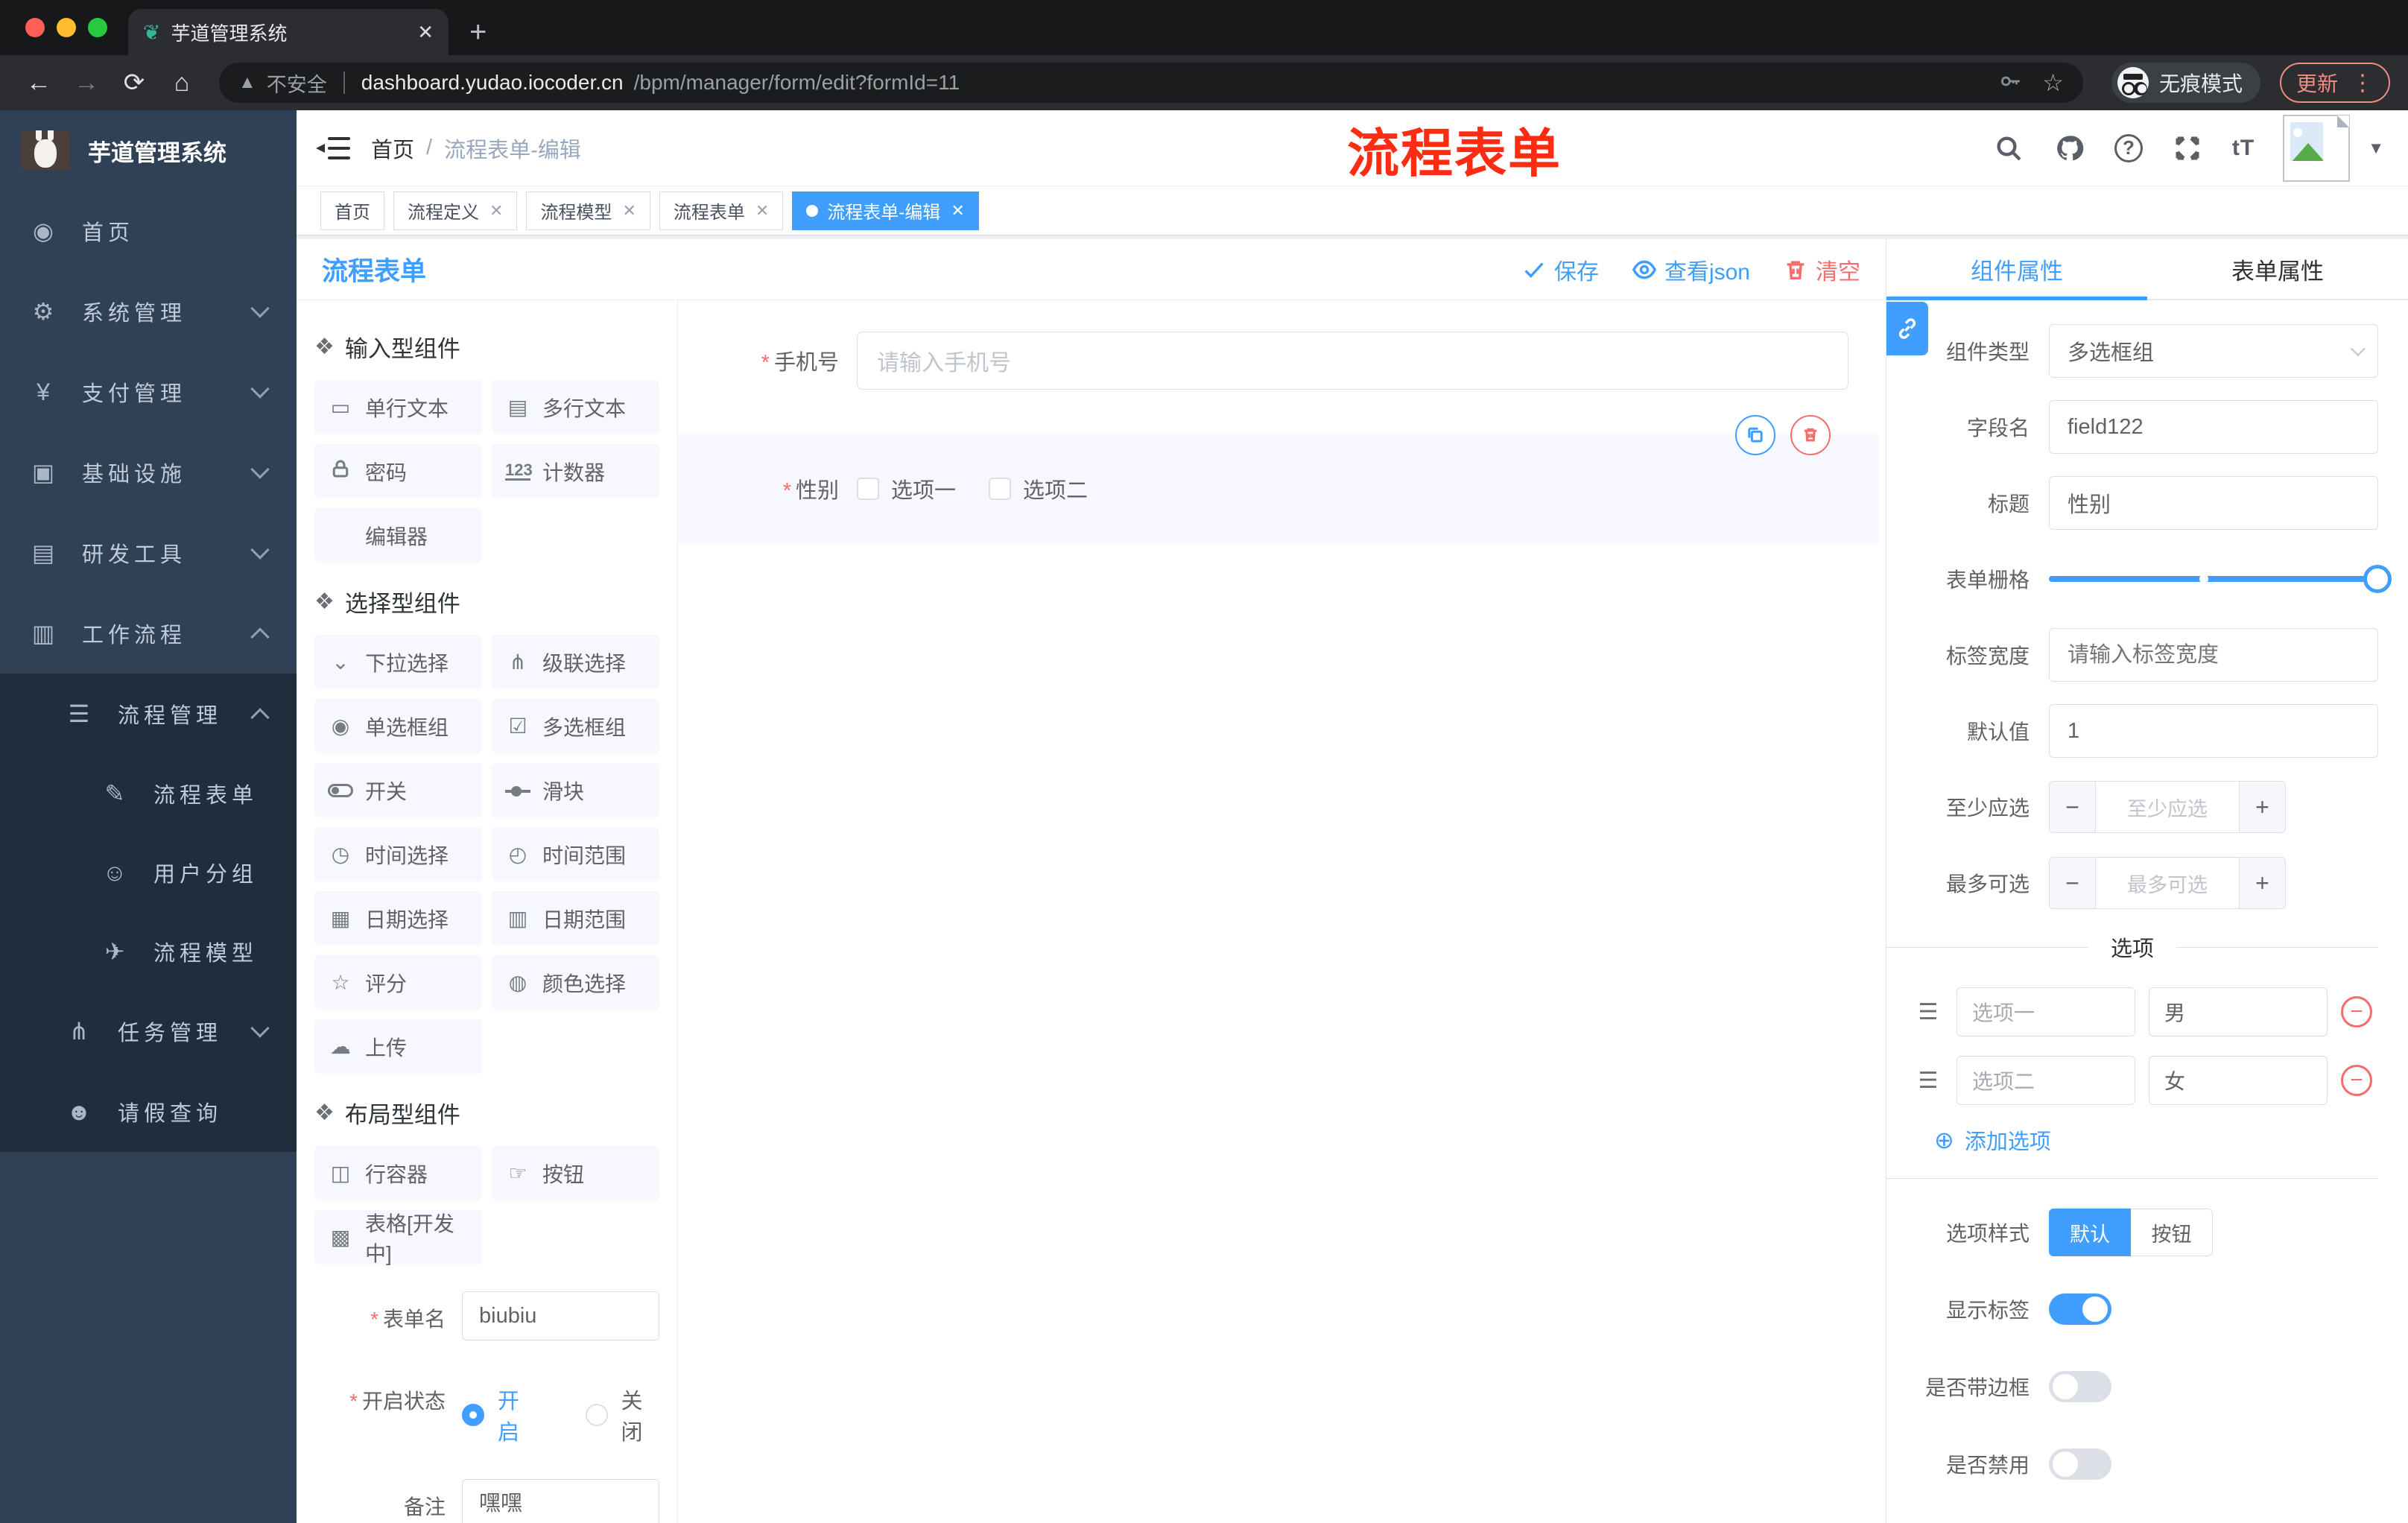 Image resolution: width=2408 pixels, height=1523 pixels. I want to click on sidebar-toggle-icon, so click(333, 147).